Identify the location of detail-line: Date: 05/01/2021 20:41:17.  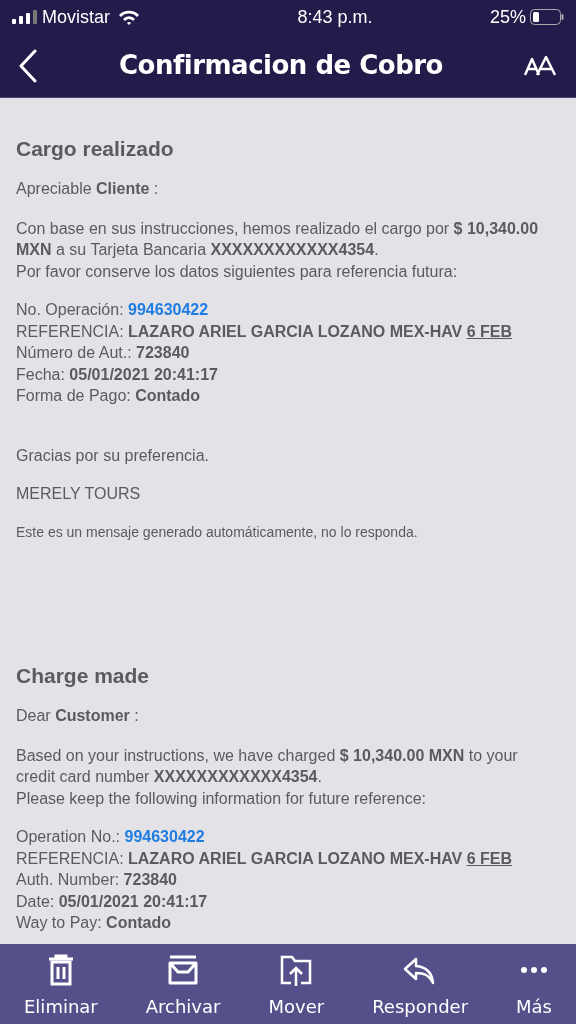
(112, 901).